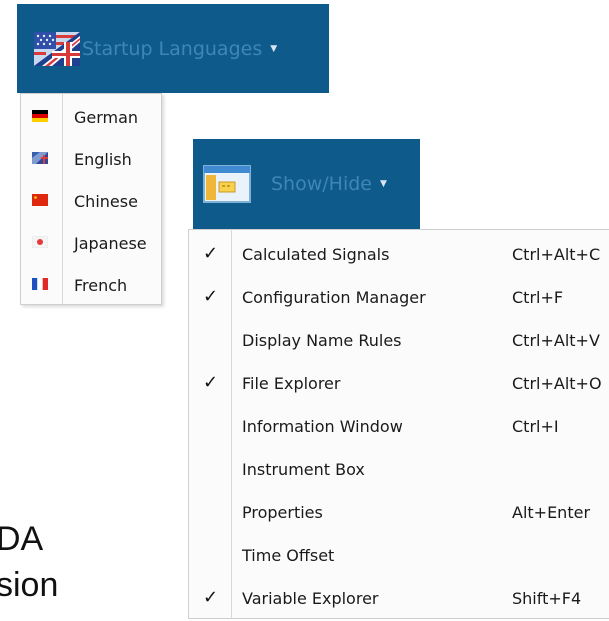 The image size is (609, 621). Describe the element at coordinates (227, 184) in the screenshot. I see `window-layout-icon` at that location.